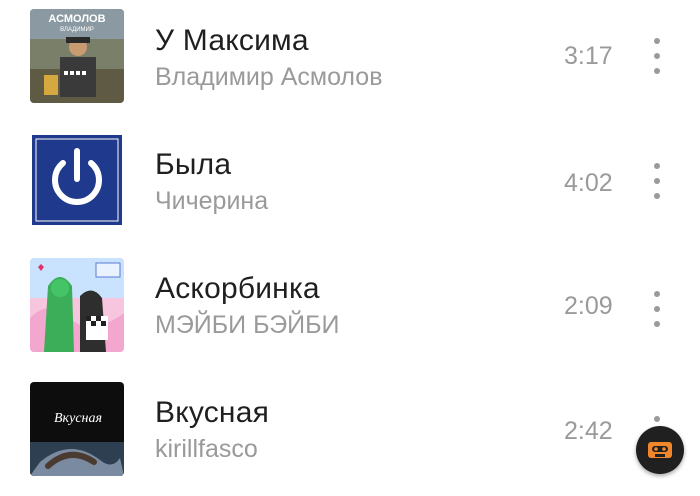  I want to click on album-cover-vkusnaya: Вкусная, so click(77, 429).